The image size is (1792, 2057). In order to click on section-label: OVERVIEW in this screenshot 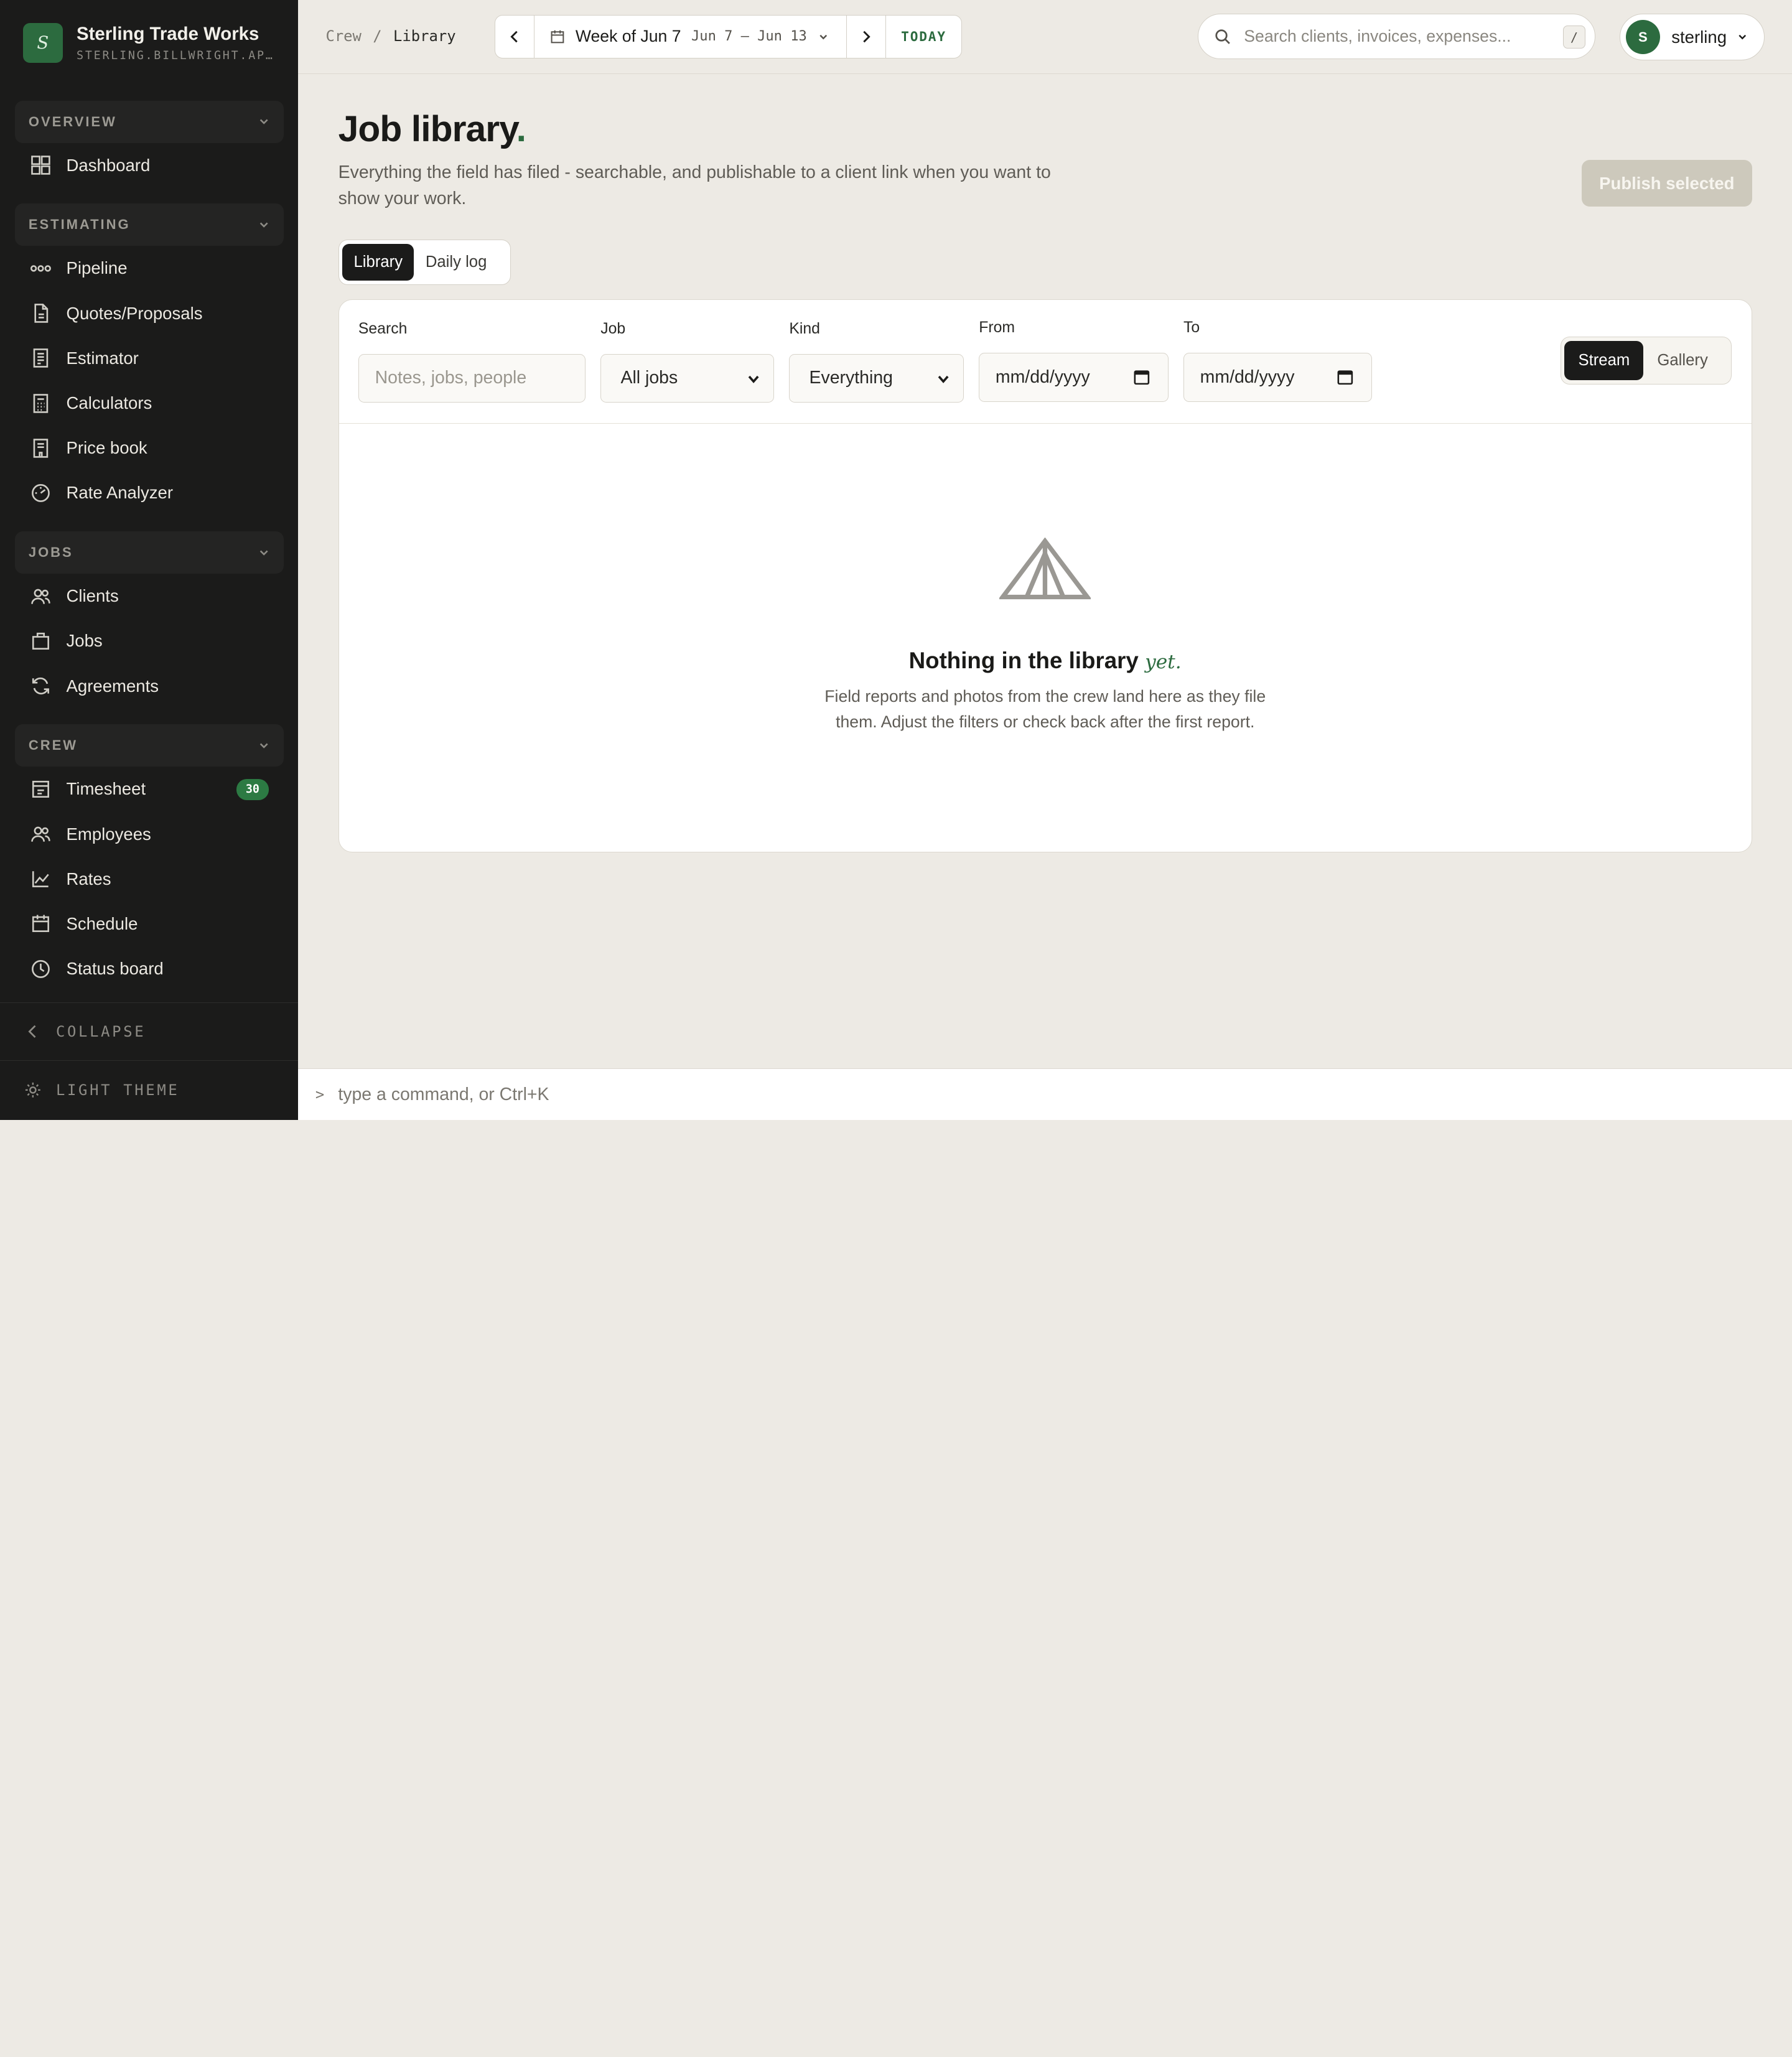, I will do `click(73, 121)`.